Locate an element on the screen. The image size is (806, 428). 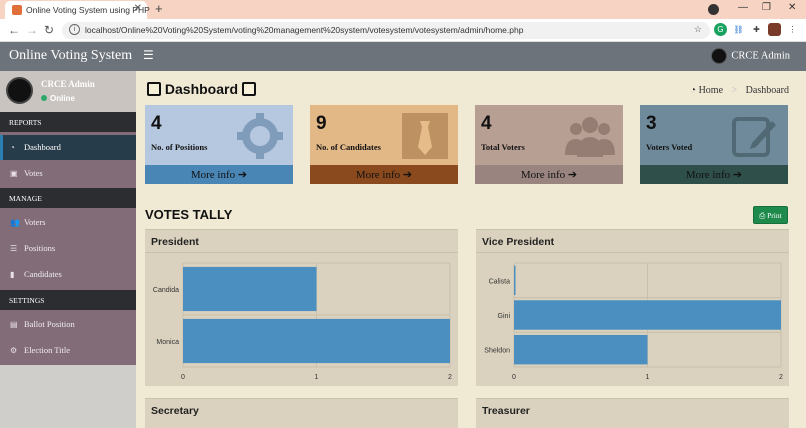
tasks-icon: ☰ is located at coordinates (14, 248).